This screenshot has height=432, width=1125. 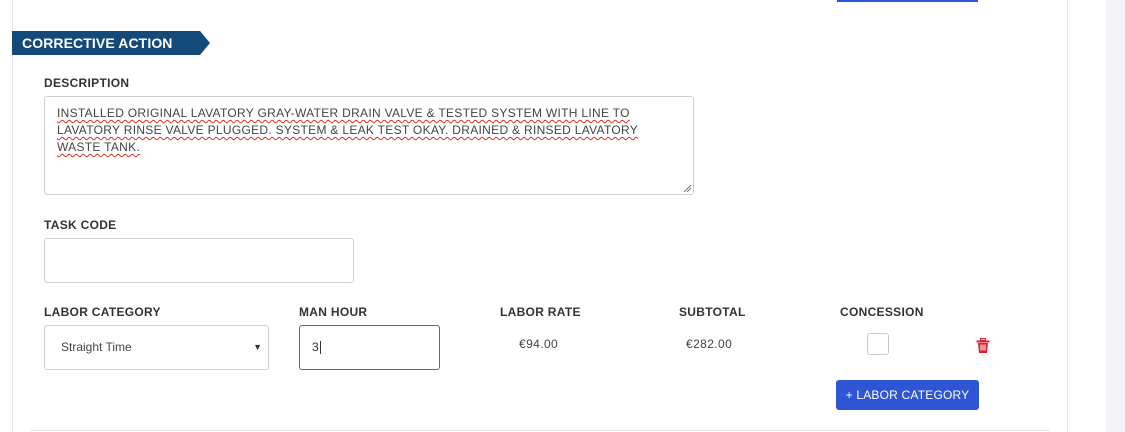 What do you see at coordinates (907, 395) in the screenshot?
I see `add-labor-category-button: + LABOR CATEGORY` at bounding box center [907, 395].